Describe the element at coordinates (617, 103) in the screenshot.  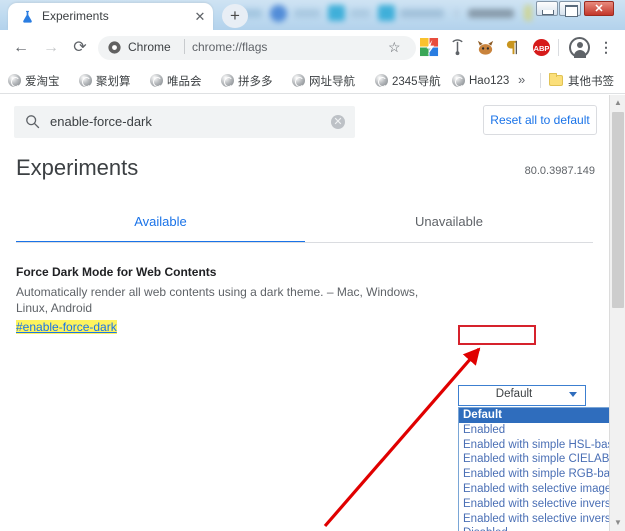
I see `scroll-up-icon: ▲` at that location.